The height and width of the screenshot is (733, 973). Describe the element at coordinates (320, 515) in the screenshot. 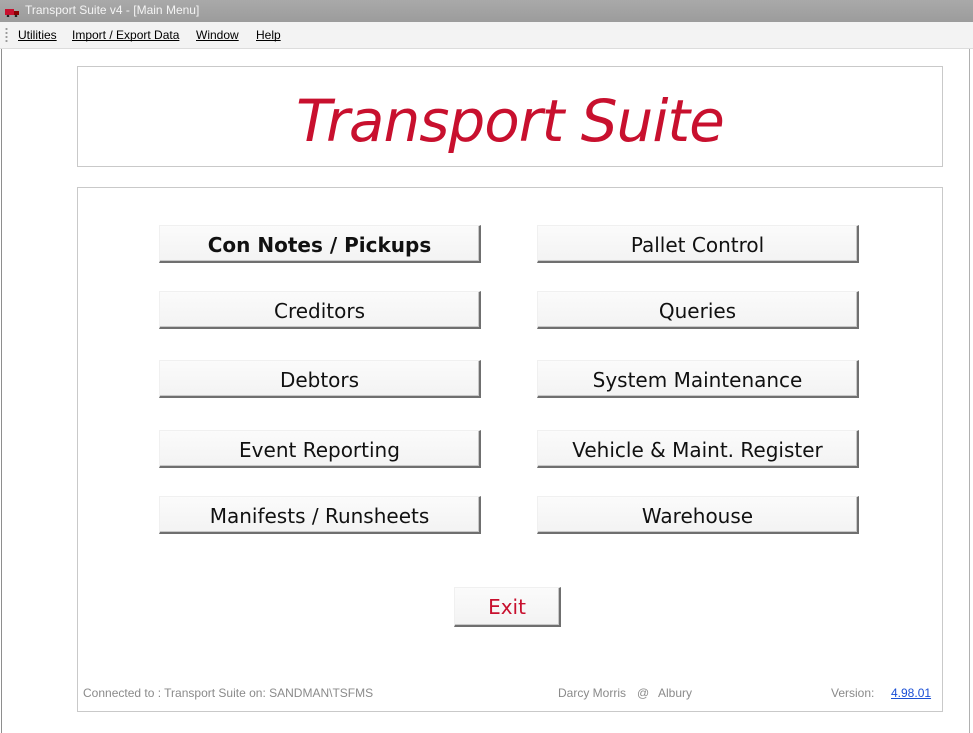

I see `manifests-runsheets-button: Manifests / Runsheets` at that location.